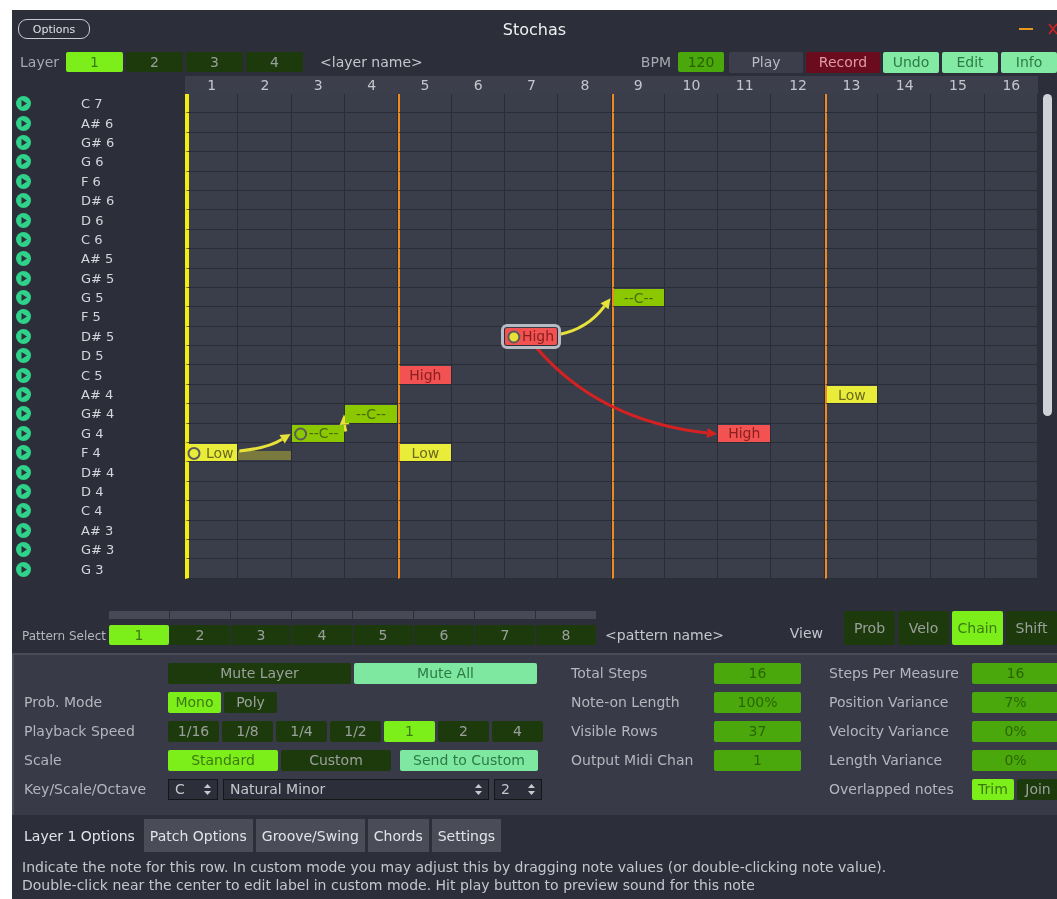  Describe the element at coordinates (92, 298) in the screenshot. I see `note-name: G 5` at that location.